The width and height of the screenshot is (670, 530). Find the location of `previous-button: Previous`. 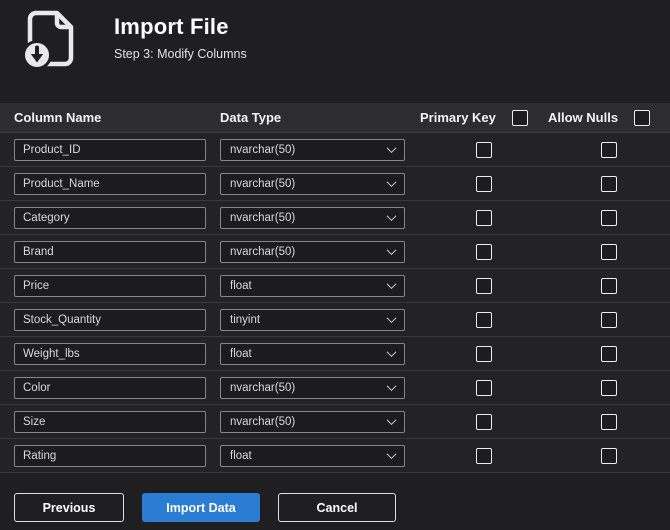

previous-button: Previous is located at coordinates (69, 507).